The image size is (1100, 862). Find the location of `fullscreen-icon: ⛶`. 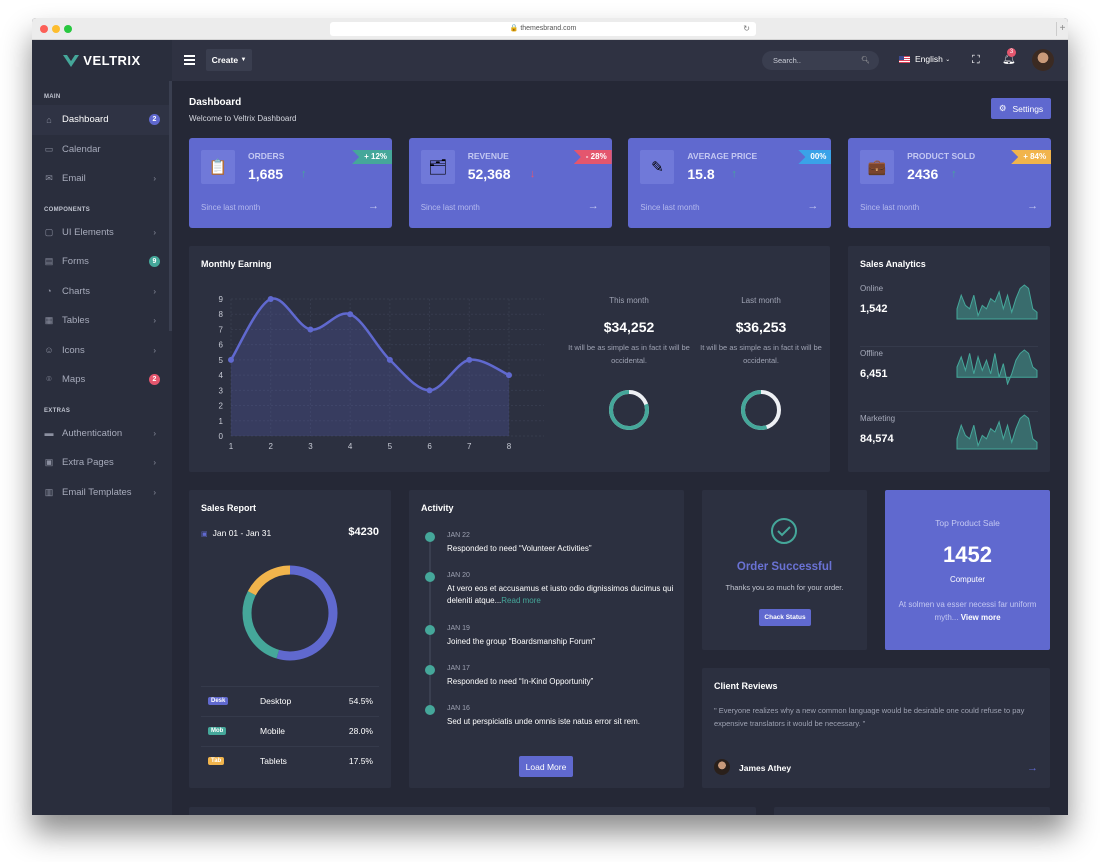

fullscreen-icon: ⛶ is located at coordinates (976, 60).